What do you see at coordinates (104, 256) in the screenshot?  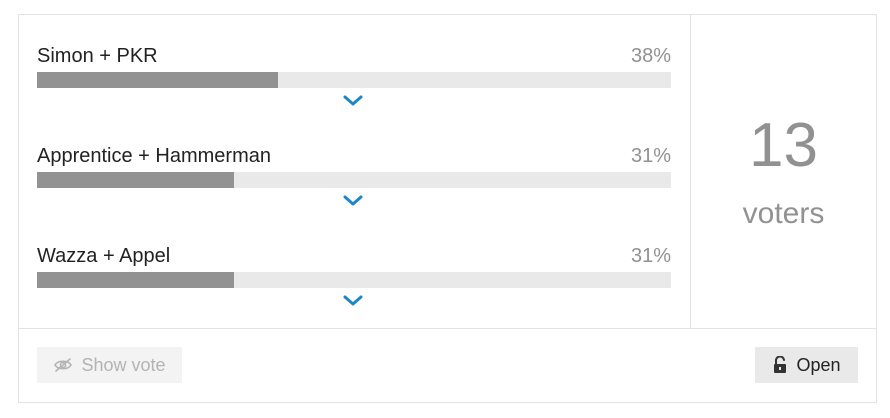 I see `option-name: Wazza + Appel` at bounding box center [104, 256].